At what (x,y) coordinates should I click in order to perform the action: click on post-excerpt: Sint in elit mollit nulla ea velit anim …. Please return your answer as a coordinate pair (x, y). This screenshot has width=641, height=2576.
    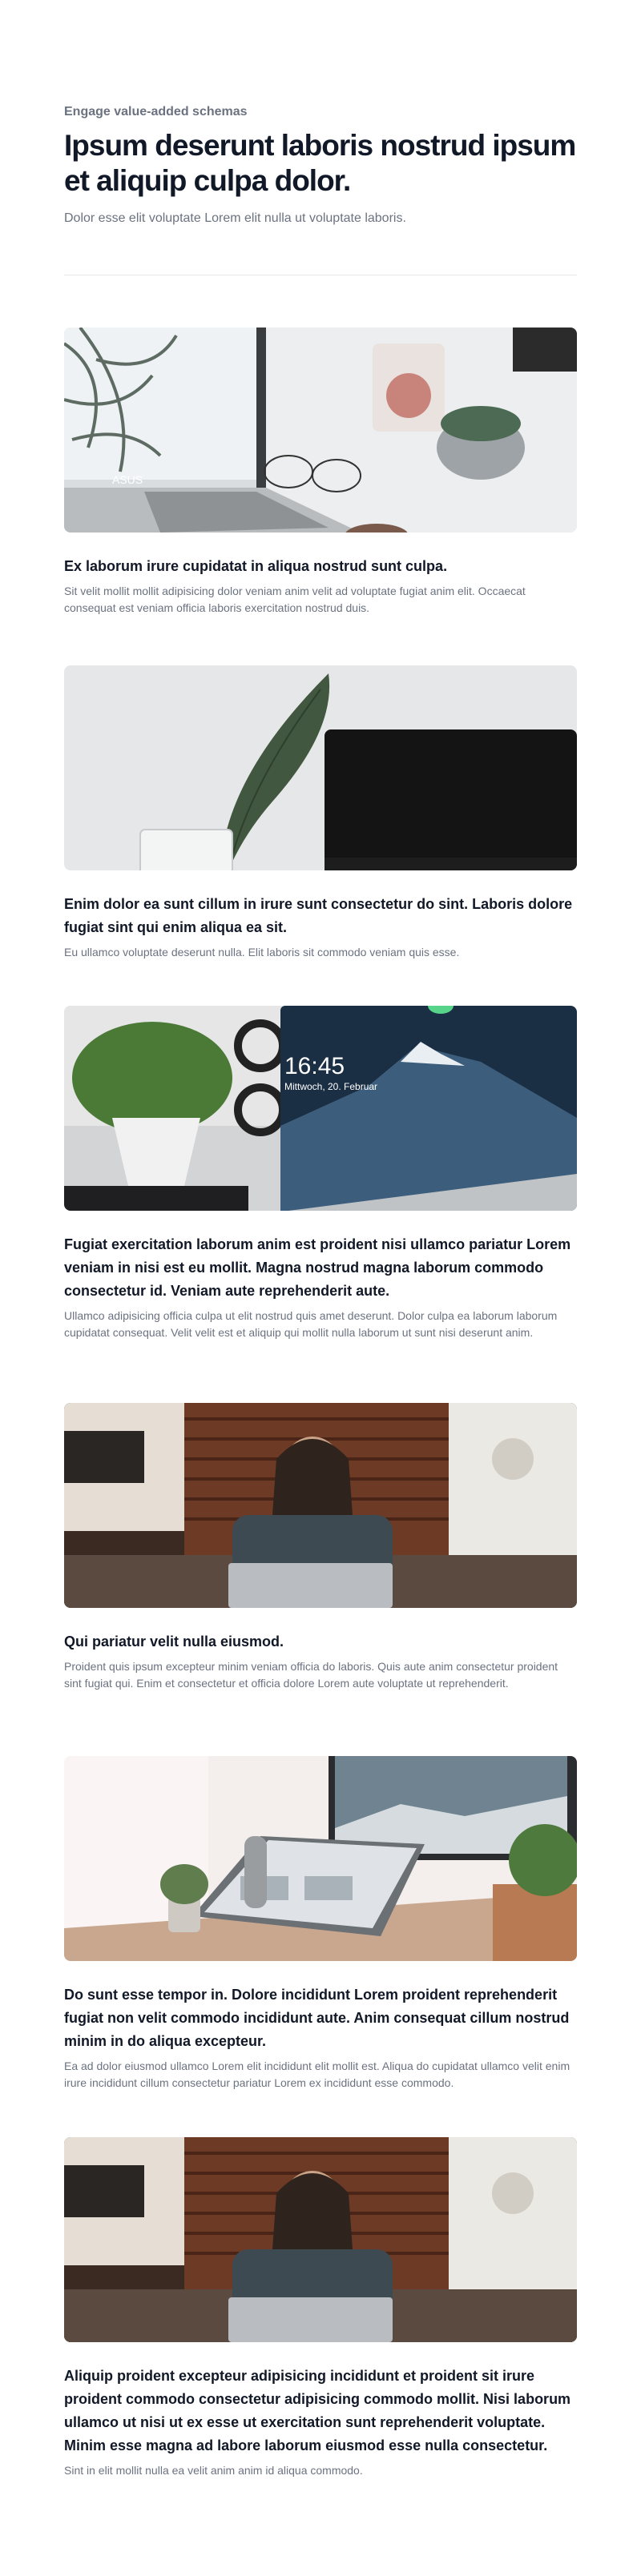
    Looking at the image, I should click on (213, 2470).